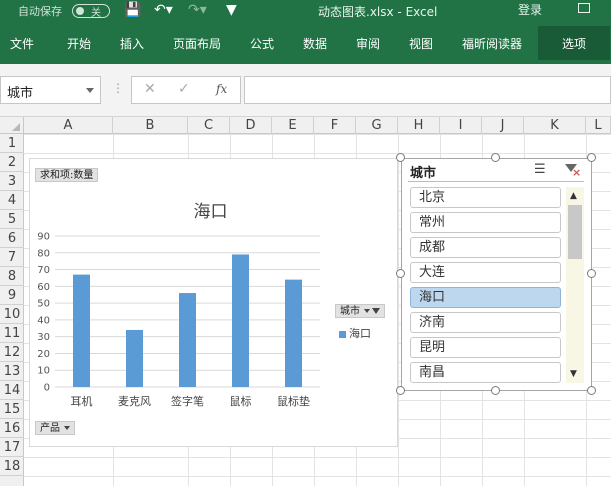 The image size is (611, 486). I want to click on column-header: B, so click(150, 125).